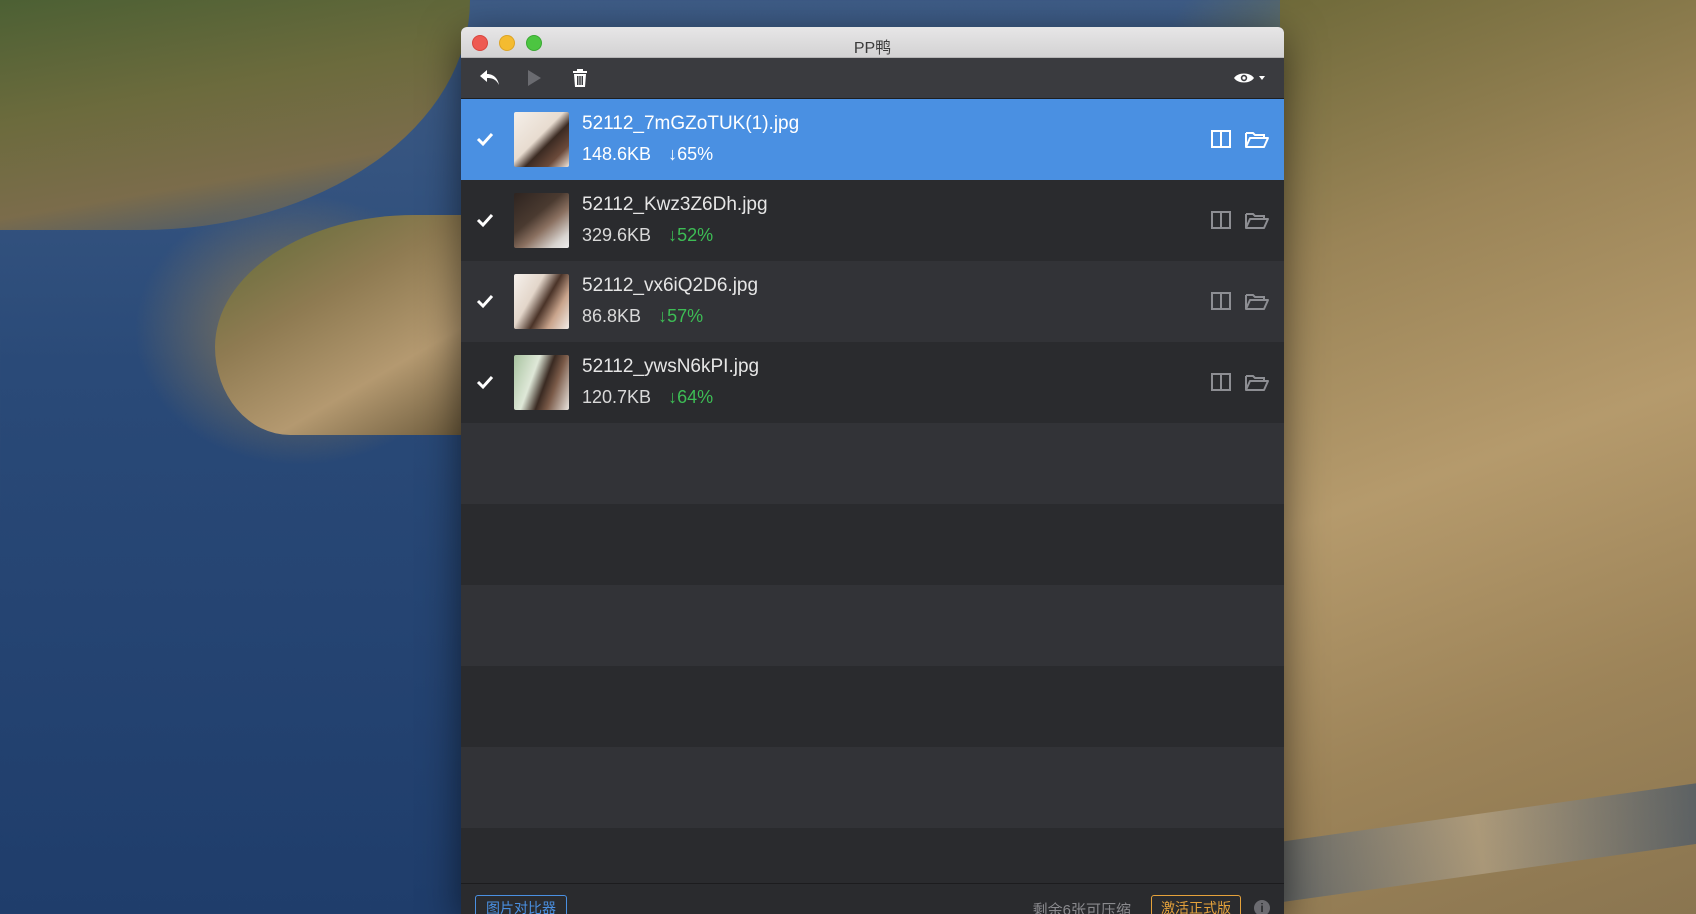  I want to click on file-size: 329.6KB, so click(617, 235).